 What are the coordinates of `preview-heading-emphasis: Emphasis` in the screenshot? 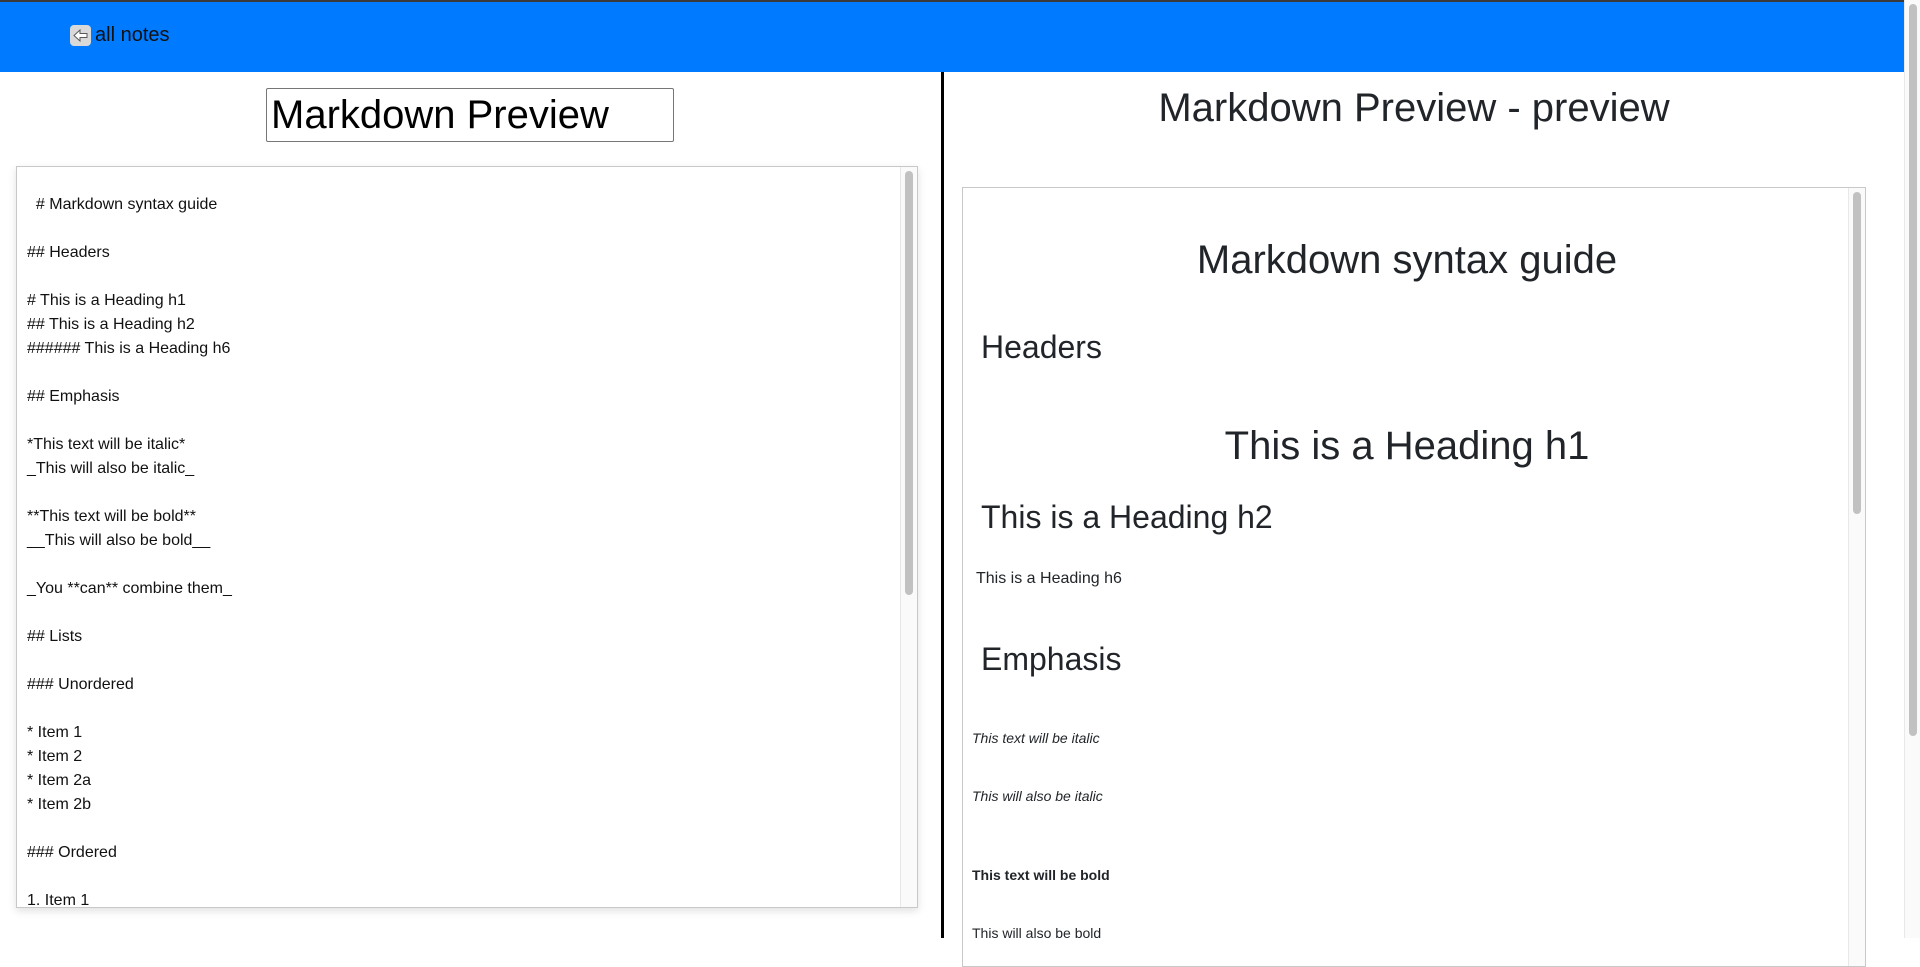 It's located at (1051, 659).